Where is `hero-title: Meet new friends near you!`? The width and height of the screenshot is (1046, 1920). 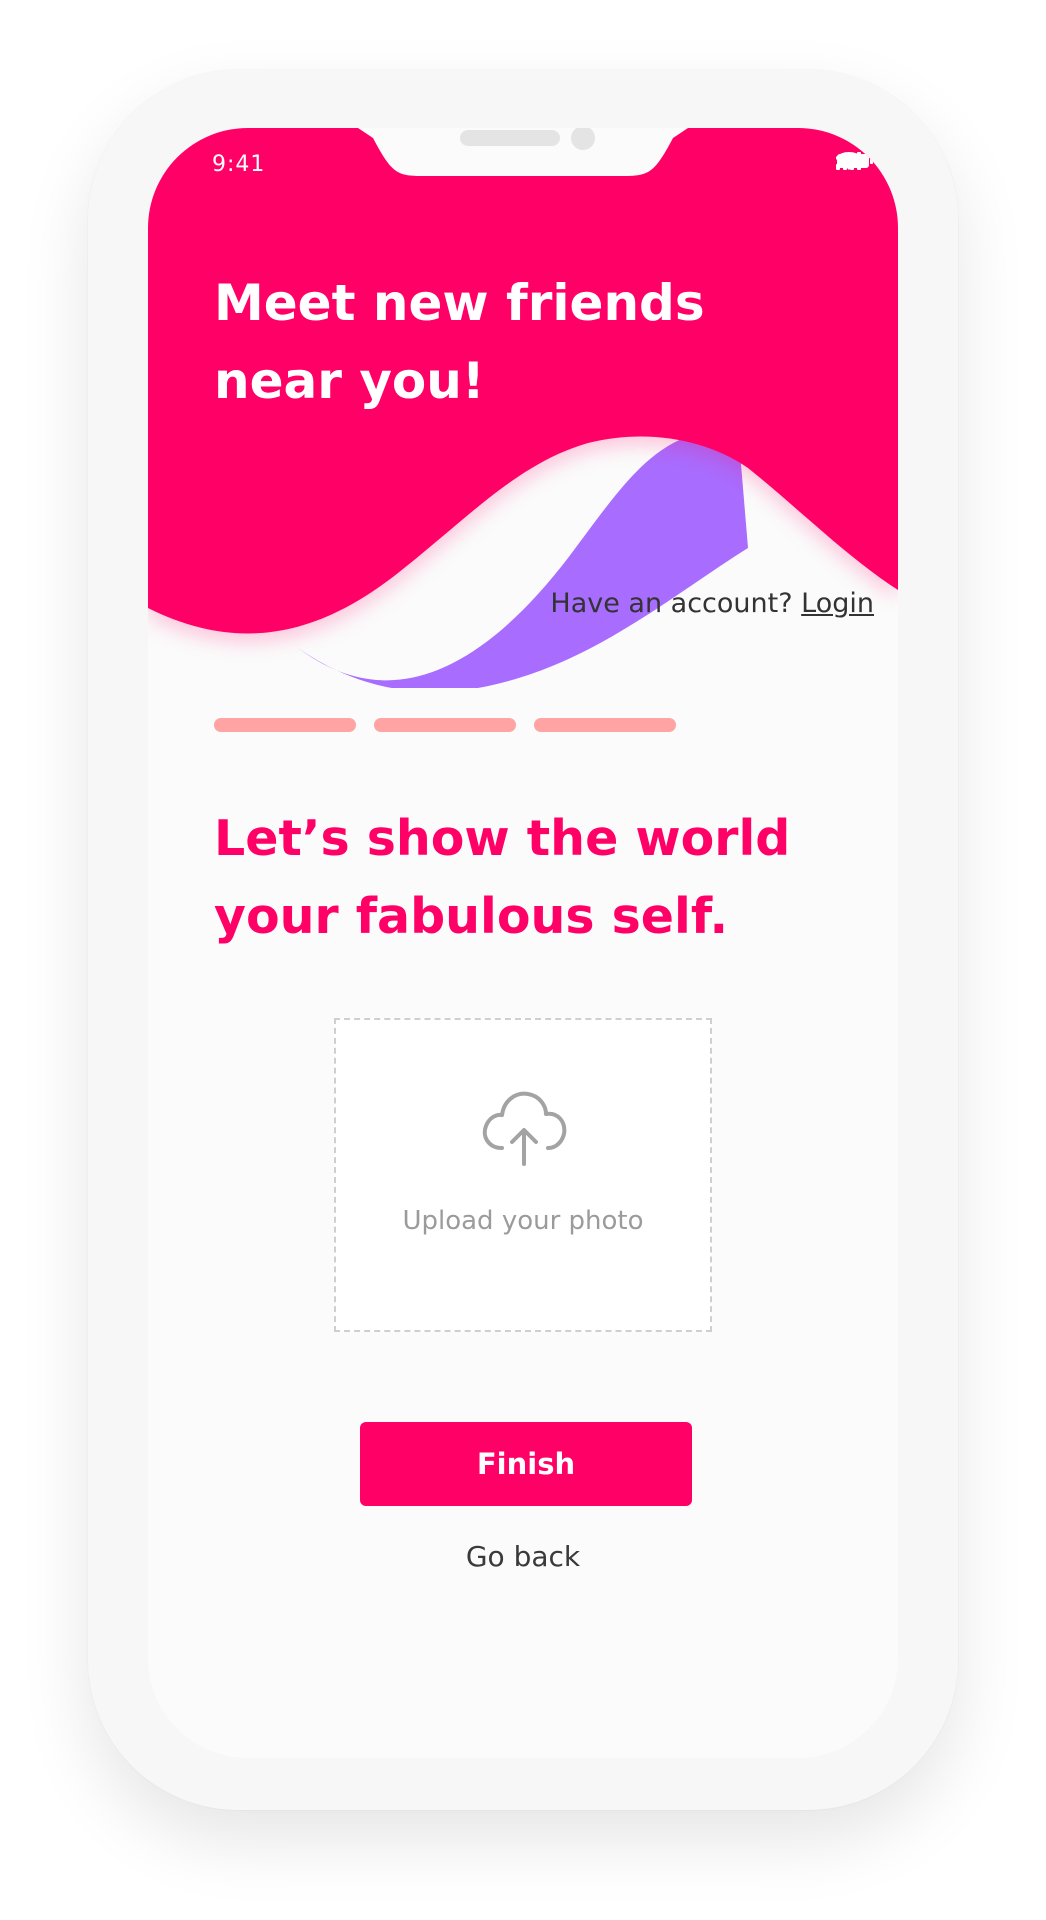
hero-title: Meet new friends near you! is located at coordinates (459, 342).